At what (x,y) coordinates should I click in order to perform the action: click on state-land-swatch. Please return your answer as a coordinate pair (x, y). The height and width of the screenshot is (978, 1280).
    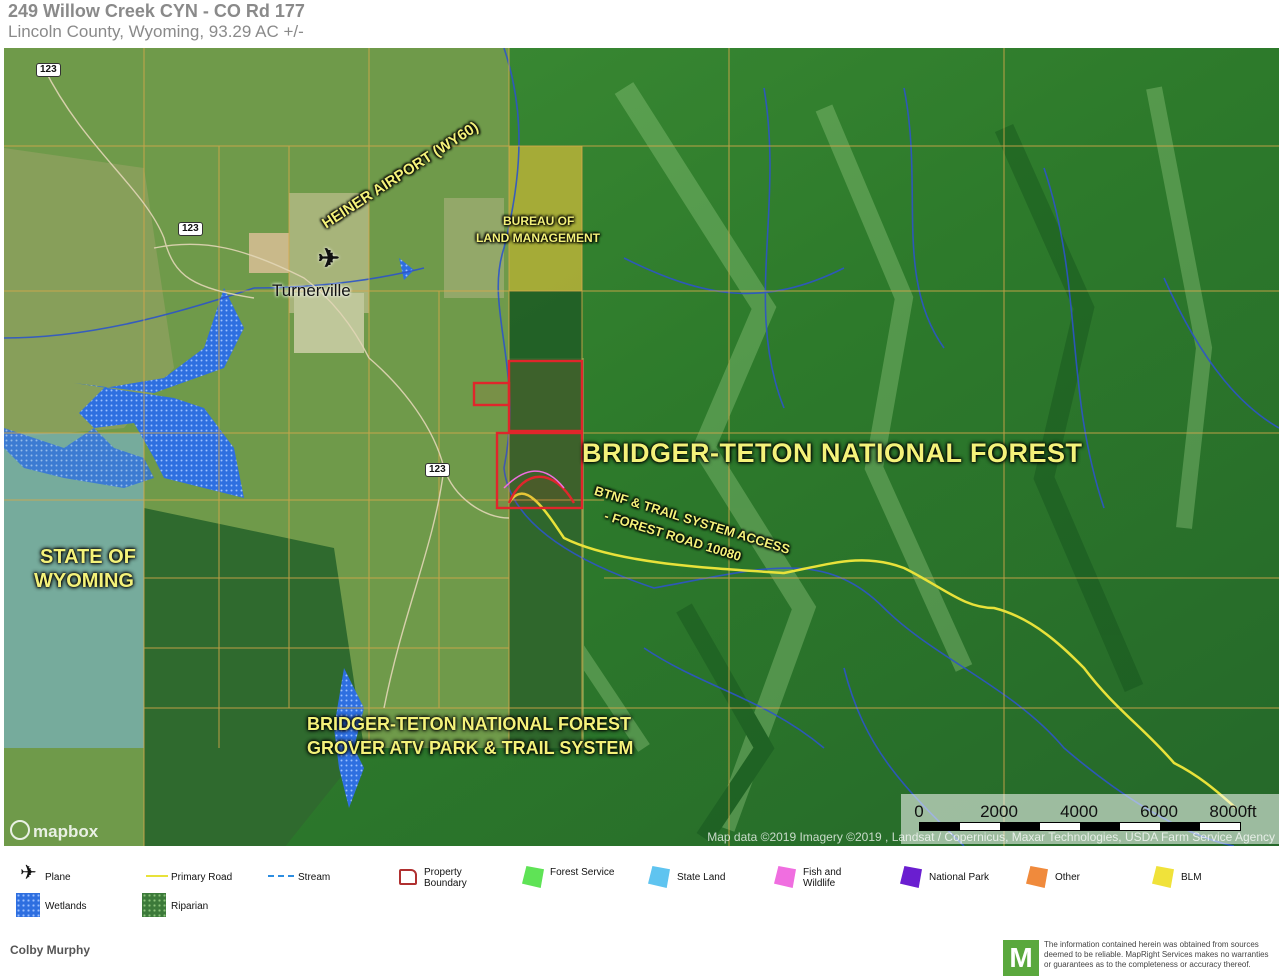
    Looking at the image, I should click on (659, 877).